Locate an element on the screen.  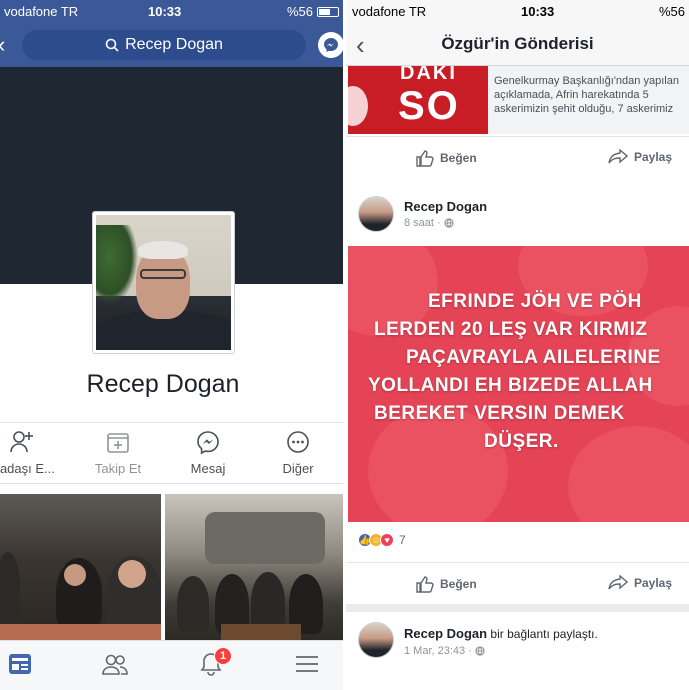
status-right: %56 is located at coordinates (313, 11).